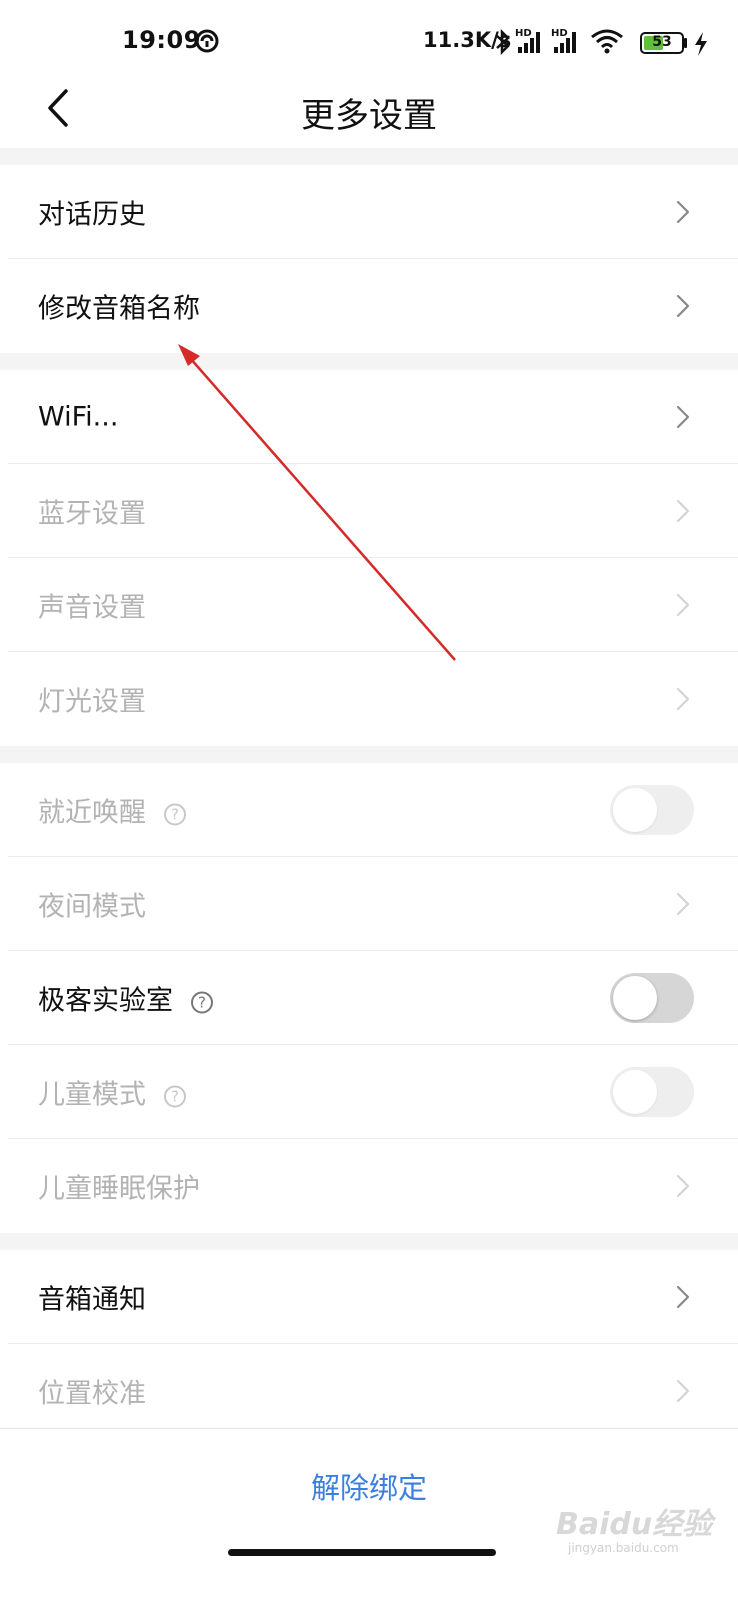 The image size is (738, 1601). Describe the element at coordinates (362, 1552) in the screenshot. I see `home-indicator` at that location.